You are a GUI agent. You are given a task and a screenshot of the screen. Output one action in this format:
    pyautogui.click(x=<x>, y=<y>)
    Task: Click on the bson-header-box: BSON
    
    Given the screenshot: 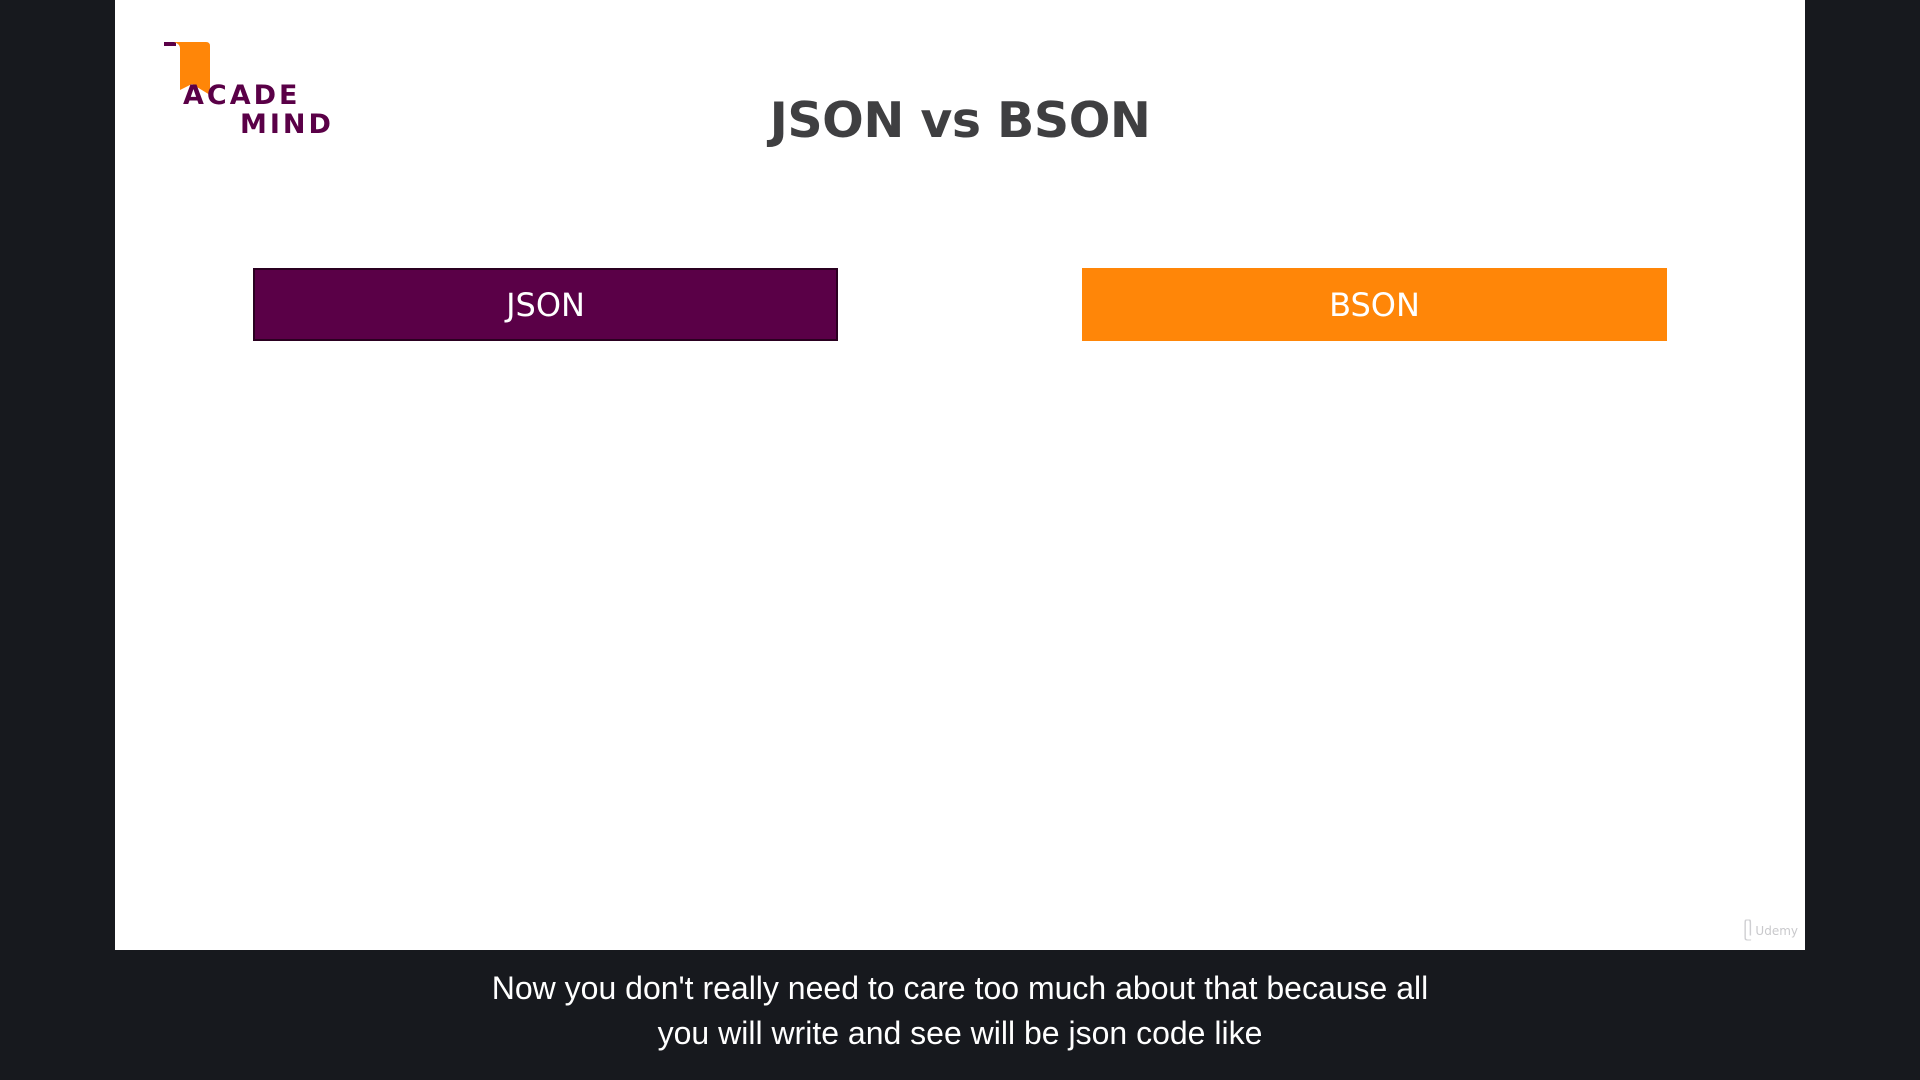 What is the action you would take?
    pyautogui.click(x=1374, y=304)
    